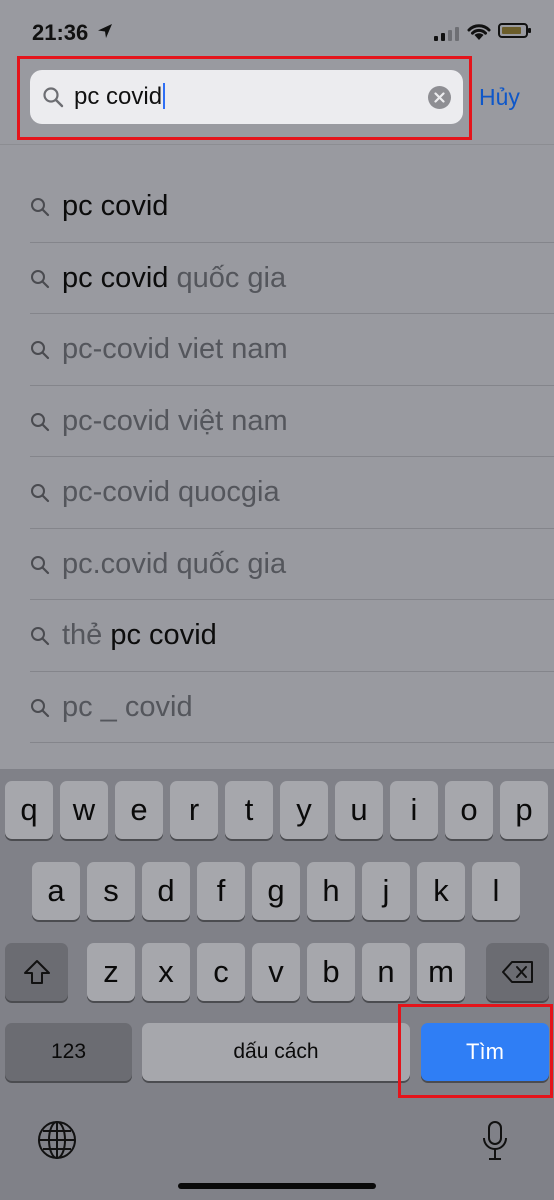  What do you see at coordinates (139, 810) in the screenshot?
I see `key-e: e` at bounding box center [139, 810].